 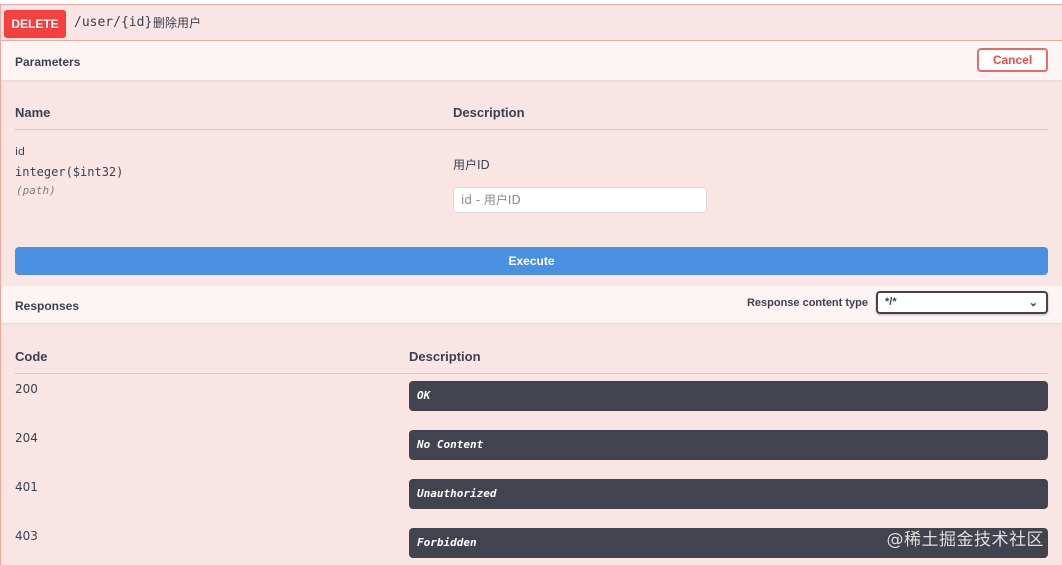 I want to click on param-col-description: Description, so click(x=489, y=112).